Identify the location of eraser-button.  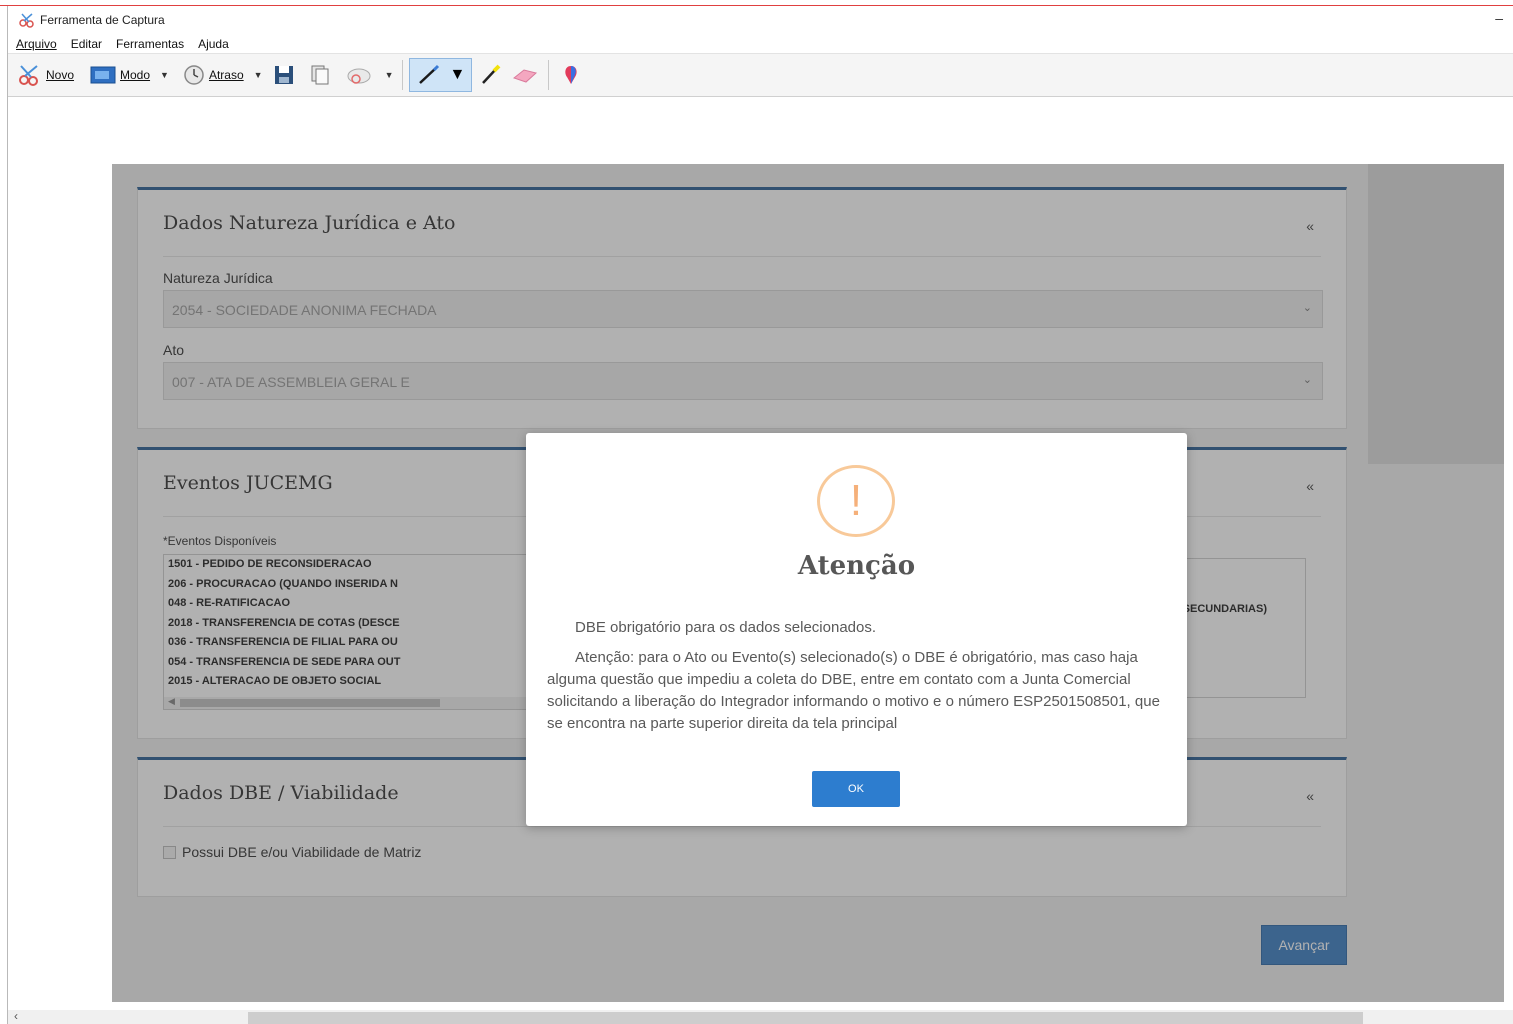
(525, 75).